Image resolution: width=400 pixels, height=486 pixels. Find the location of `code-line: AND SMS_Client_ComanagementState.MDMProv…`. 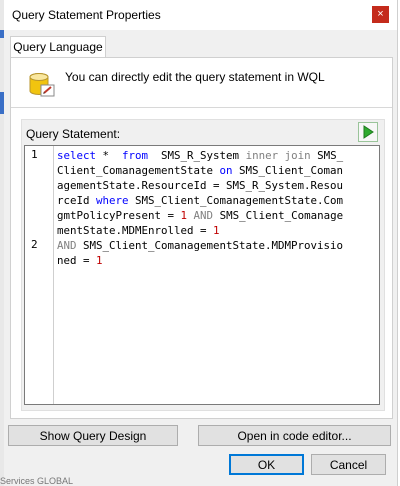

code-line: AND SMS_Client_ComanagementState.MDMProv… is located at coordinates (200, 245).